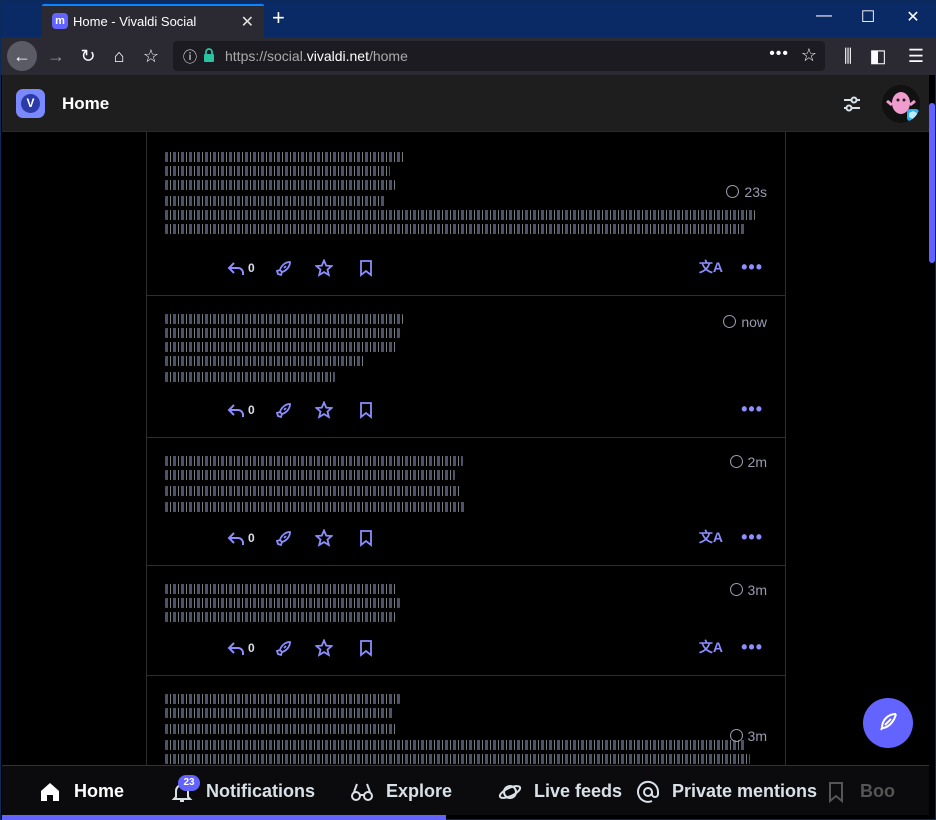  I want to click on page-title: Home, so click(86, 103).